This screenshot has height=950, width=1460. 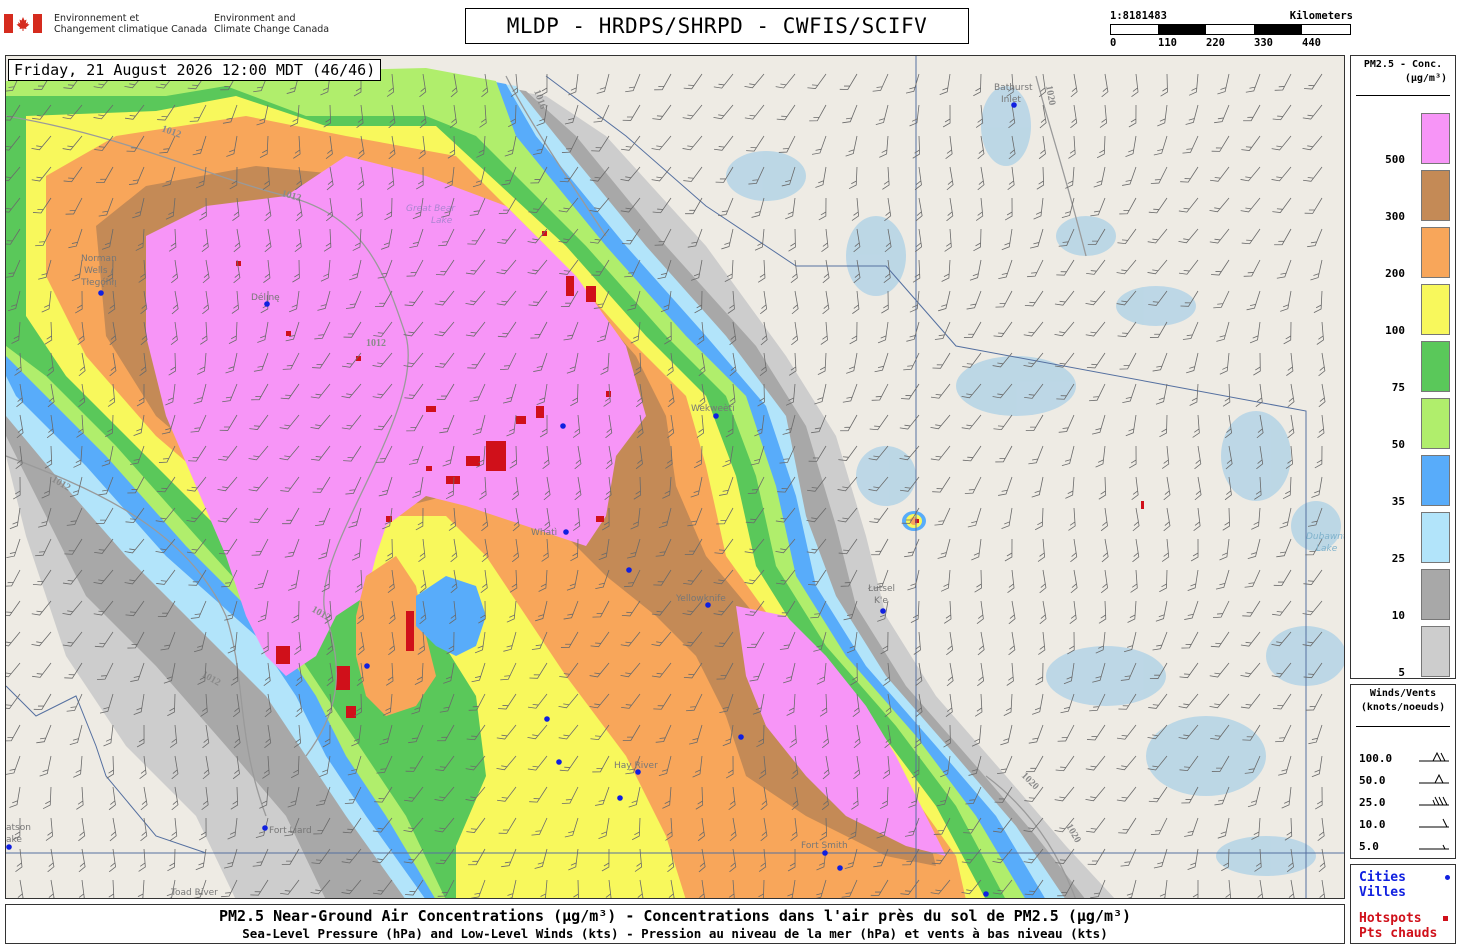 I want to click on scale-tick-4: 440, so click(x=1311, y=43).